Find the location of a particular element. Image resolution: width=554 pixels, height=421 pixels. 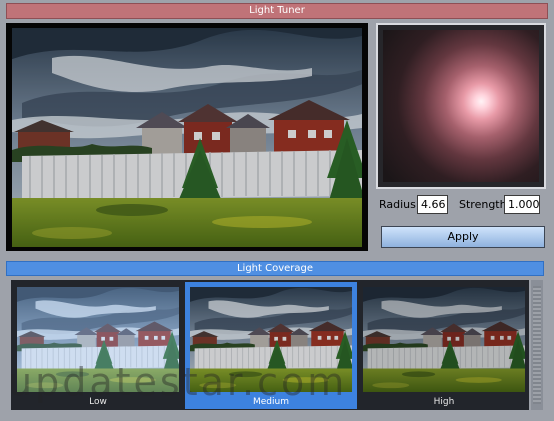

scrollbar-track is located at coordinates (537, 345).